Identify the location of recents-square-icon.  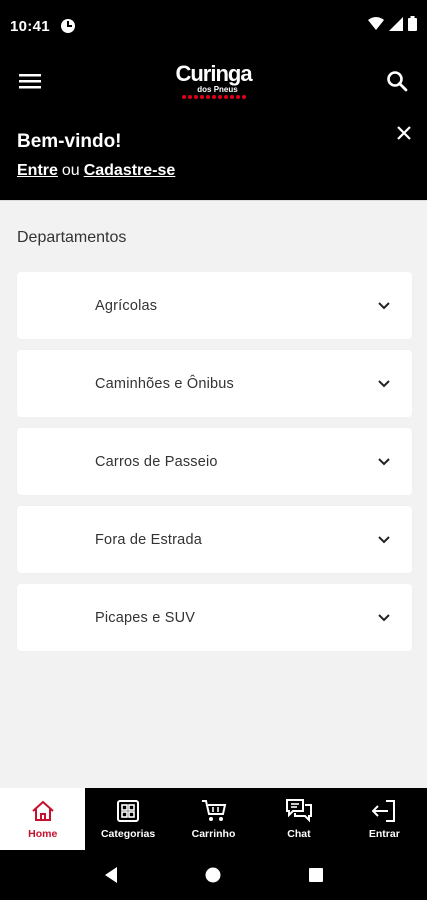
(315, 875).